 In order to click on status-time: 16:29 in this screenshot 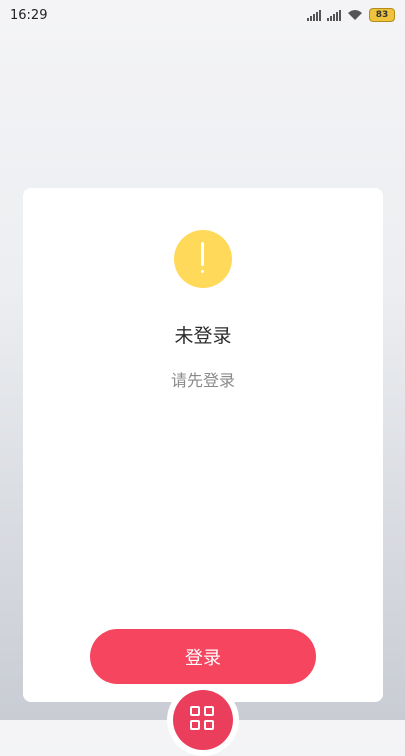, I will do `click(29, 15)`.